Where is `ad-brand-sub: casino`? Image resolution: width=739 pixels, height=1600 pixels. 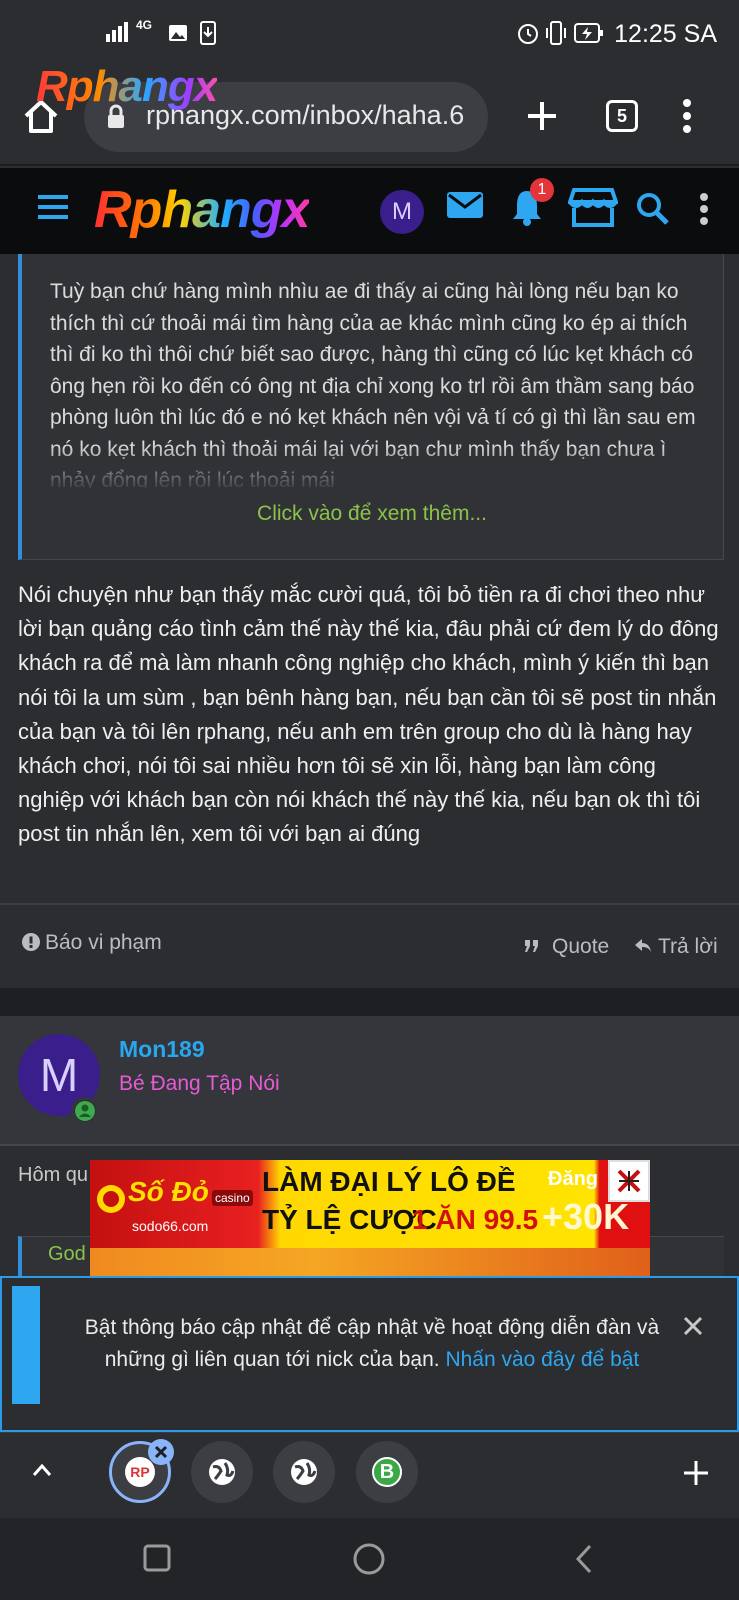 ad-brand-sub: casino is located at coordinates (232, 1198).